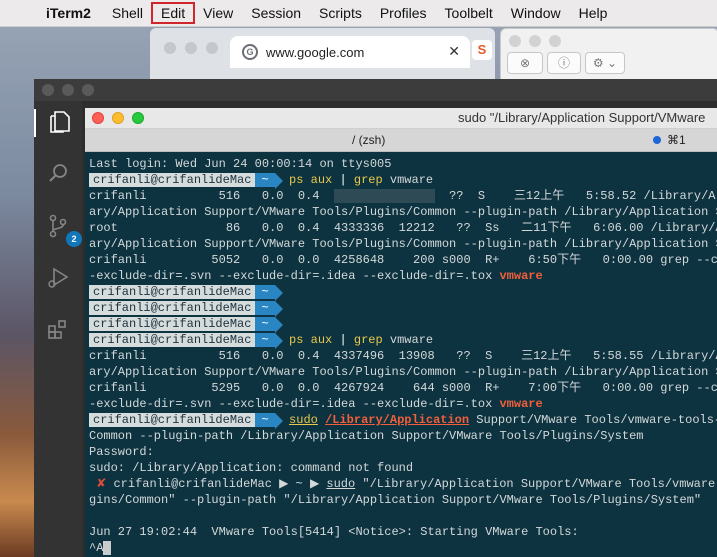 The image size is (717, 557). I want to click on vscode-zoom-light, so click(88, 90).